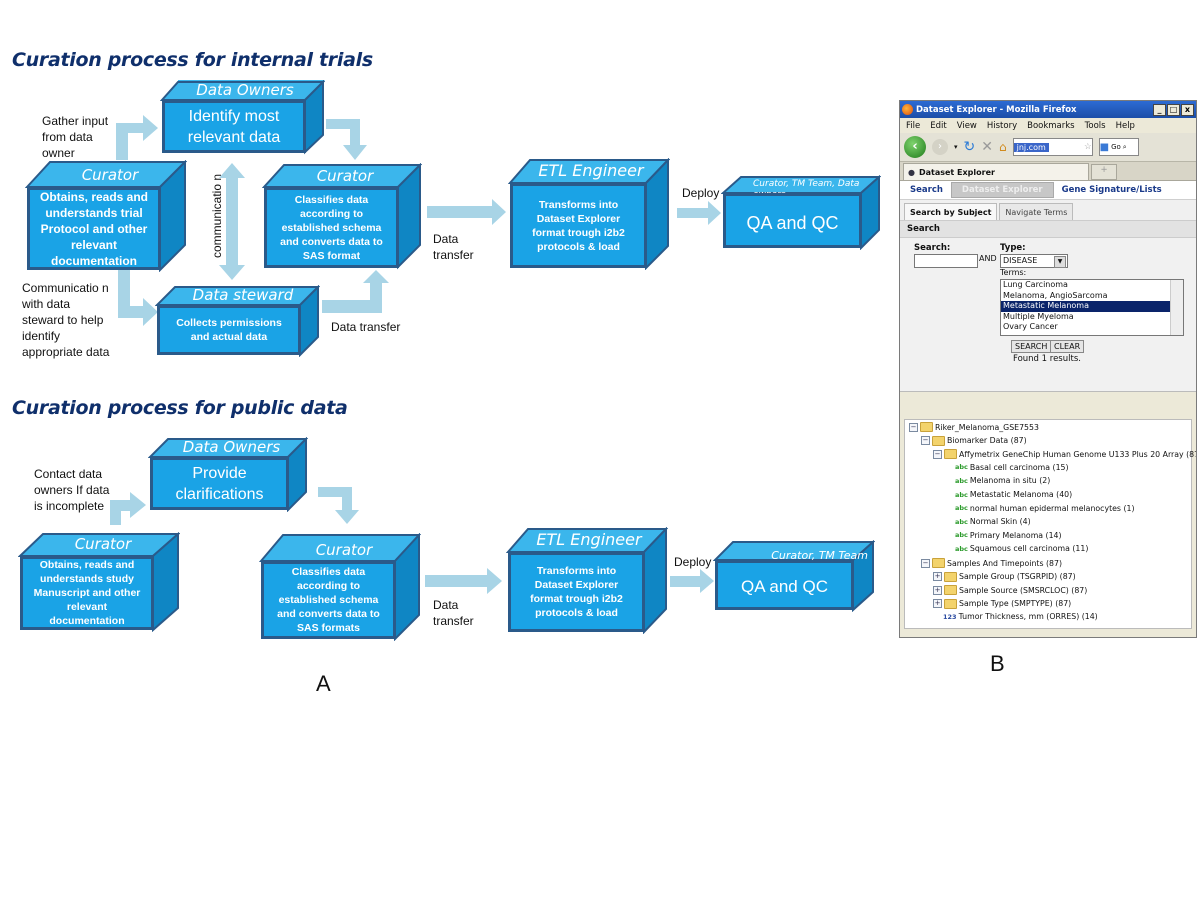 This screenshot has height=900, width=1200. What do you see at coordinates (1173, 109) in the screenshot?
I see `maximize-button: □` at bounding box center [1173, 109].